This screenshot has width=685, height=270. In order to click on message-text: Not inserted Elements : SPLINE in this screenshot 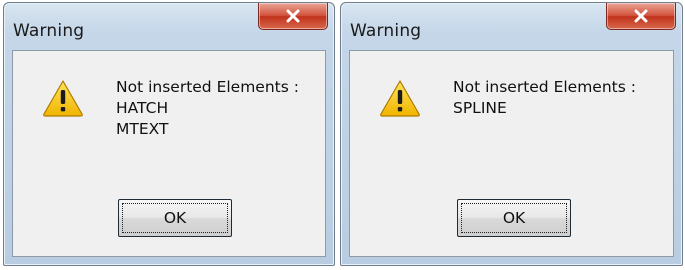, I will do `click(544, 98)`.